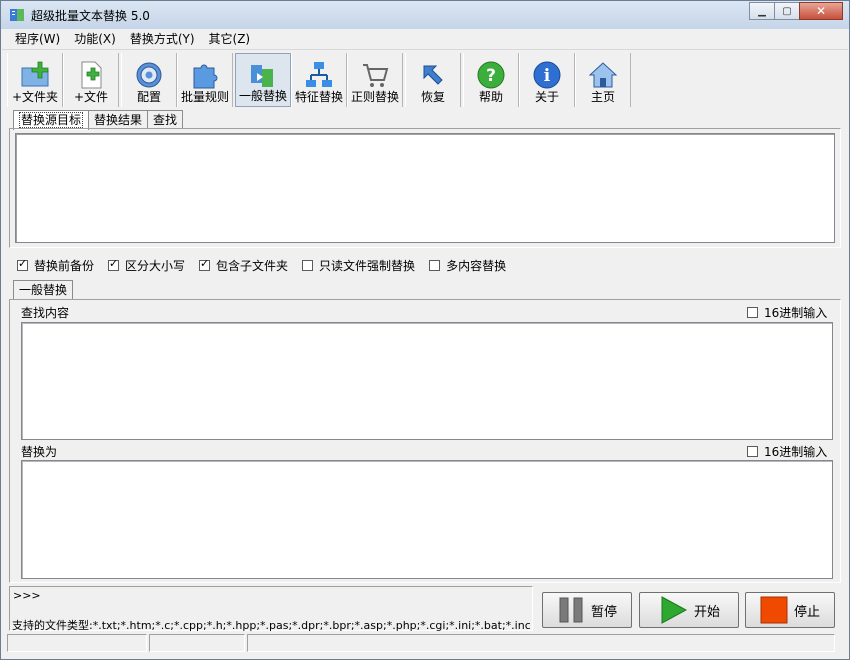 This screenshot has height=660, width=850. I want to click on tab-source-targets: 替换源目标, so click(51, 120).